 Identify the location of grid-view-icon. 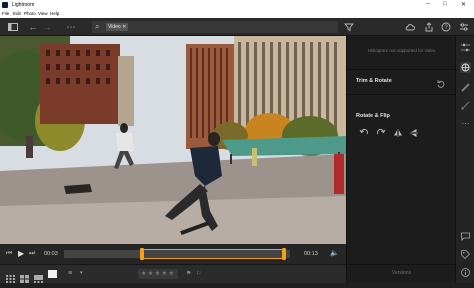
(10, 276).